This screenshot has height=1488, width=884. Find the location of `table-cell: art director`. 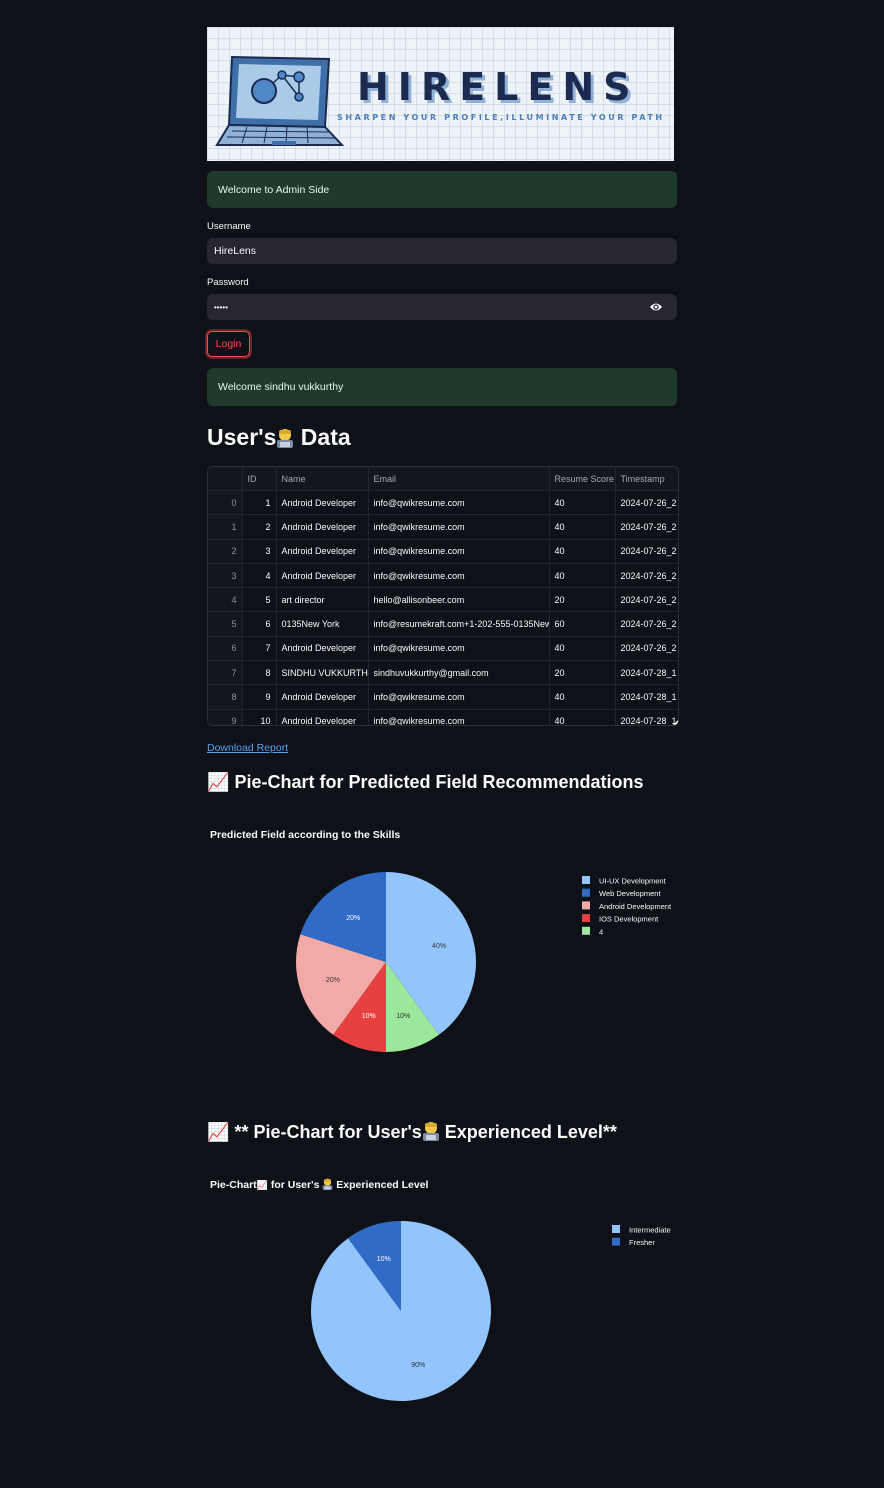

table-cell: art director is located at coordinates (322, 600).